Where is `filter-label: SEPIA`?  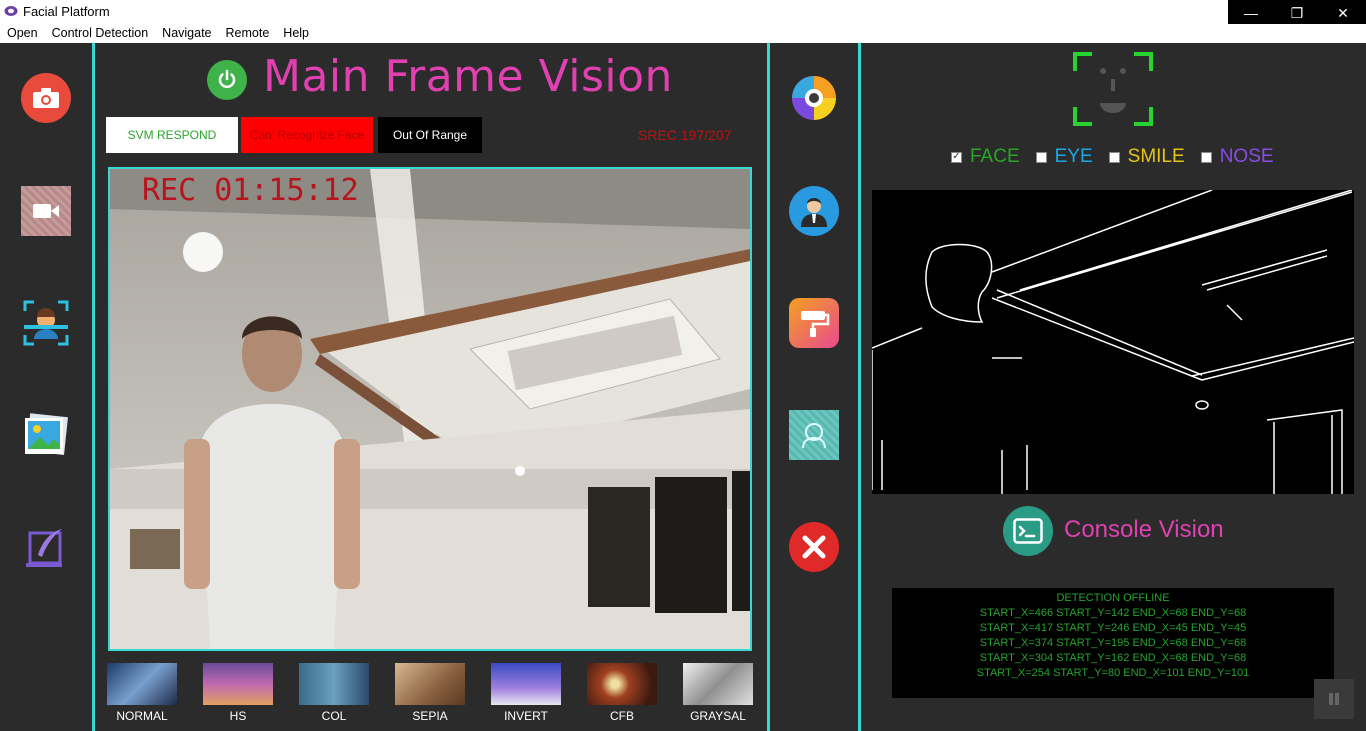
filter-label: SEPIA is located at coordinates (430, 716).